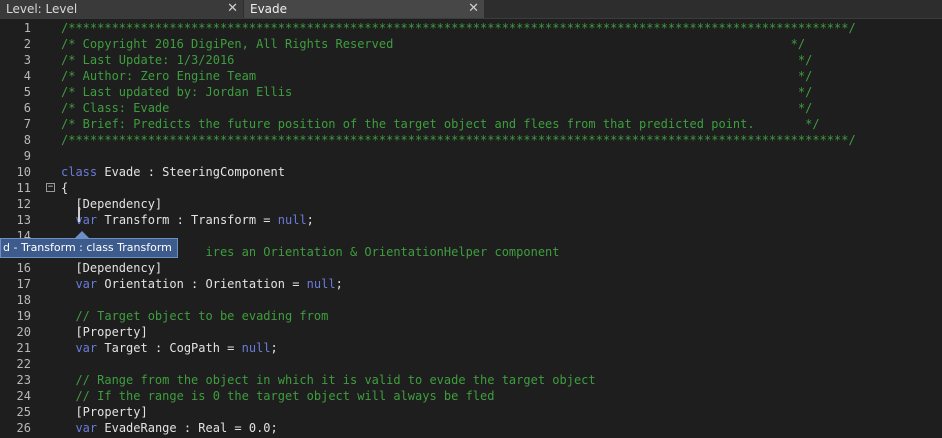  I want to click on code-line: 19 // Target object to be evading from, so click(471, 316).